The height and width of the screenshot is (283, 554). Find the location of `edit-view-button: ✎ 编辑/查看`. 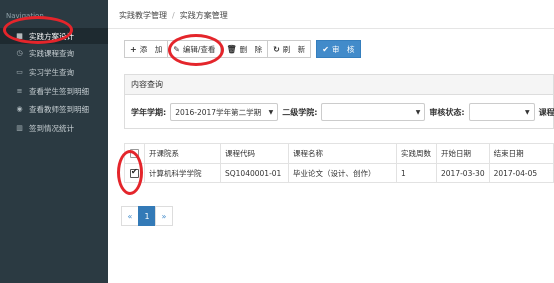

edit-view-button: ✎ 编辑/查看 is located at coordinates (194, 49).